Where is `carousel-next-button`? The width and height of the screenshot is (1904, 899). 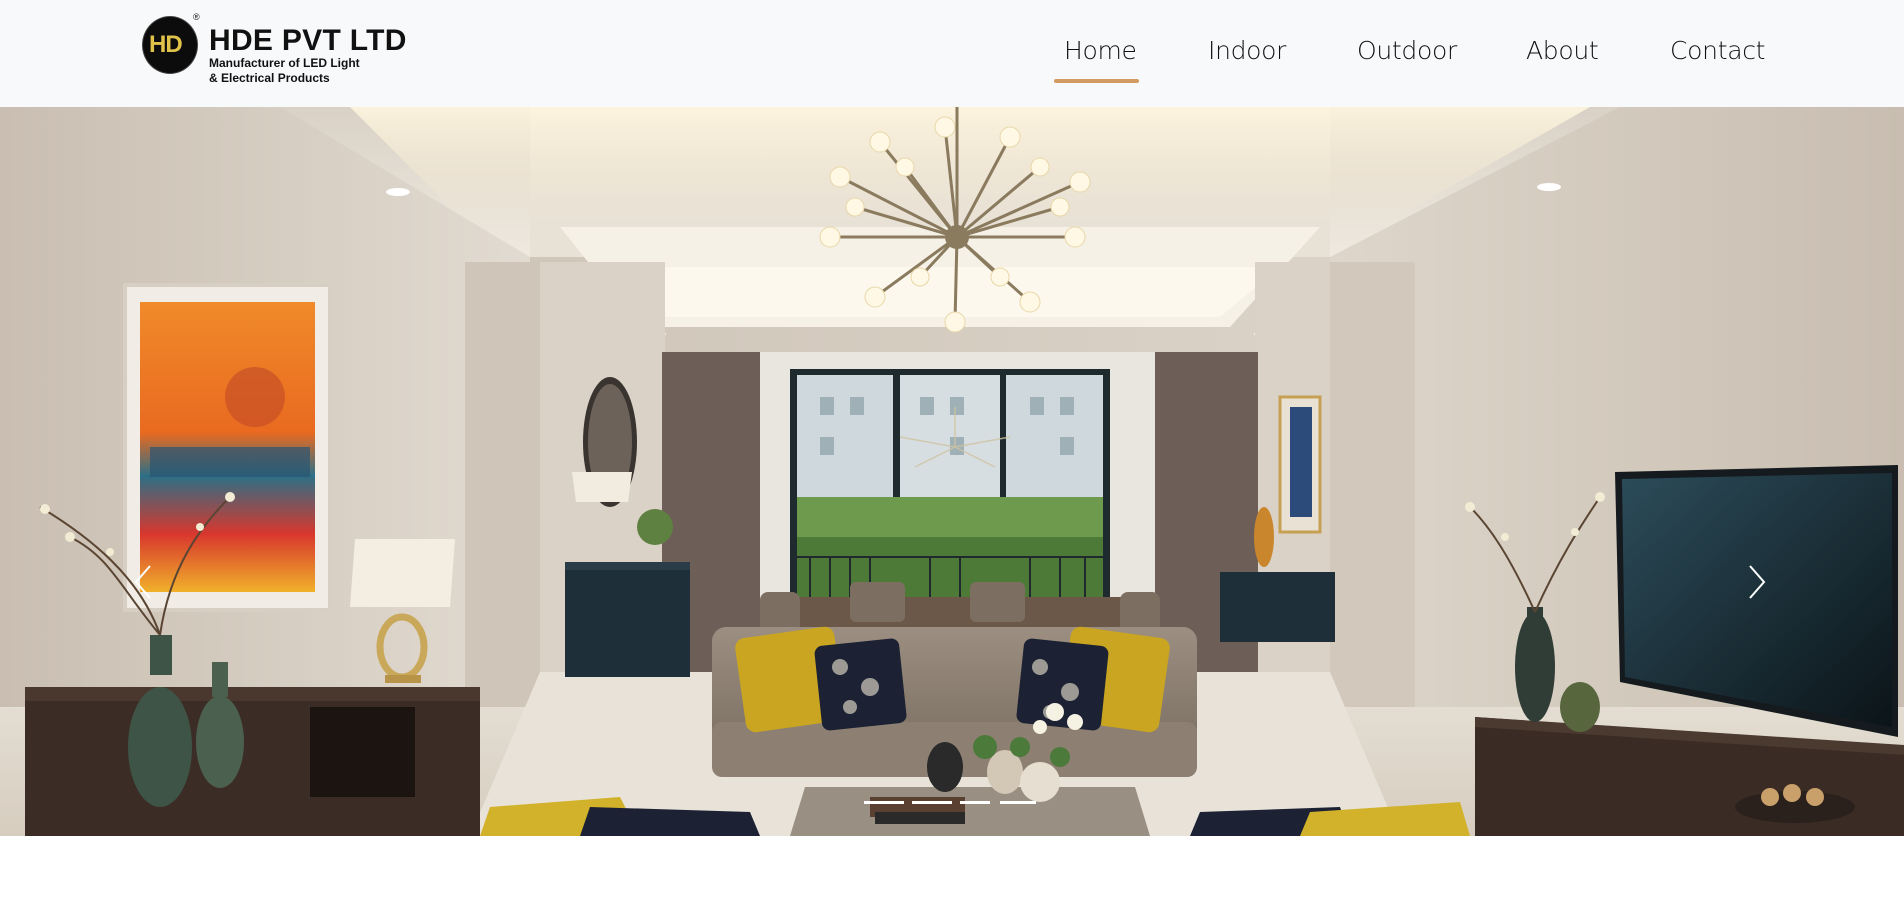
carousel-next-button is located at coordinates (1757, 582).